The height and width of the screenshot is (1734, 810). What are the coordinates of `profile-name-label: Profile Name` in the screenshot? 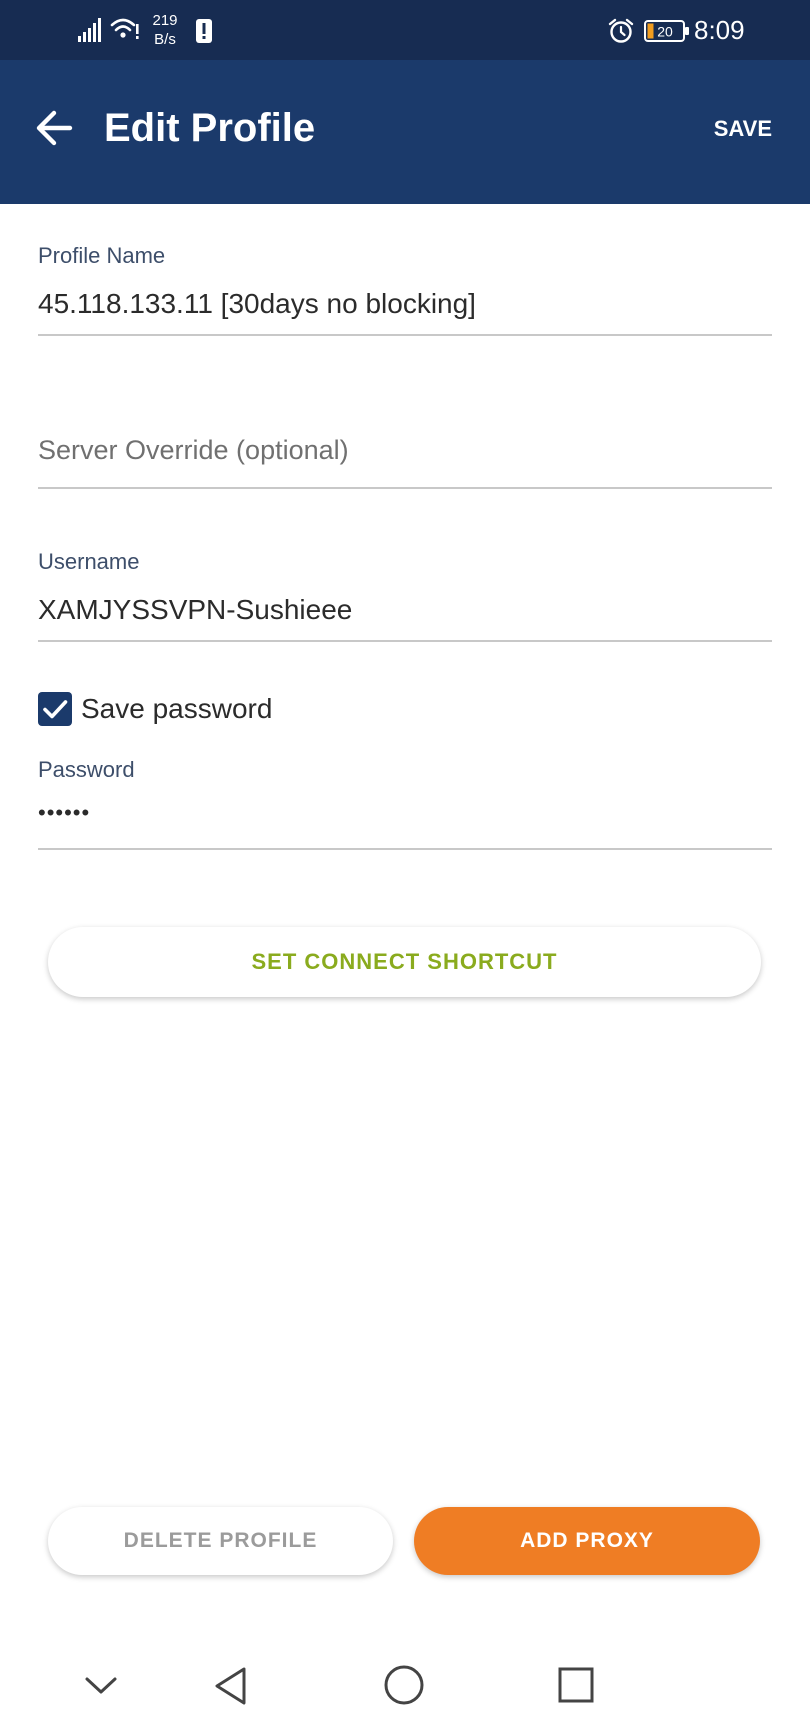 It's located at (102, 255).